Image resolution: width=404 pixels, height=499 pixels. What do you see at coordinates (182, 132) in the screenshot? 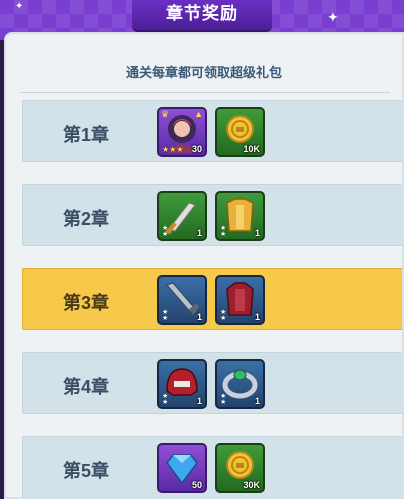
I see `reward-slot-hero: ♛ ▲ ★★★ 30` at bounding box center [182, 132].